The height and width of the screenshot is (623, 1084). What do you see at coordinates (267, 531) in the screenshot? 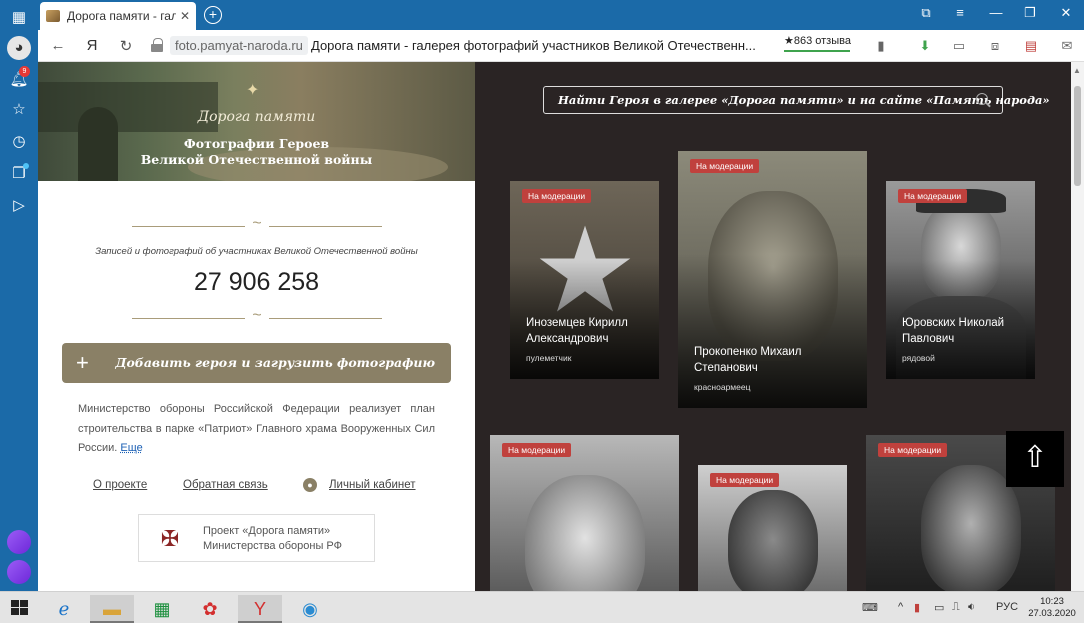
I see `project-box-line1: Проект «Дорога памяти»` at bounding box center [267, 531].